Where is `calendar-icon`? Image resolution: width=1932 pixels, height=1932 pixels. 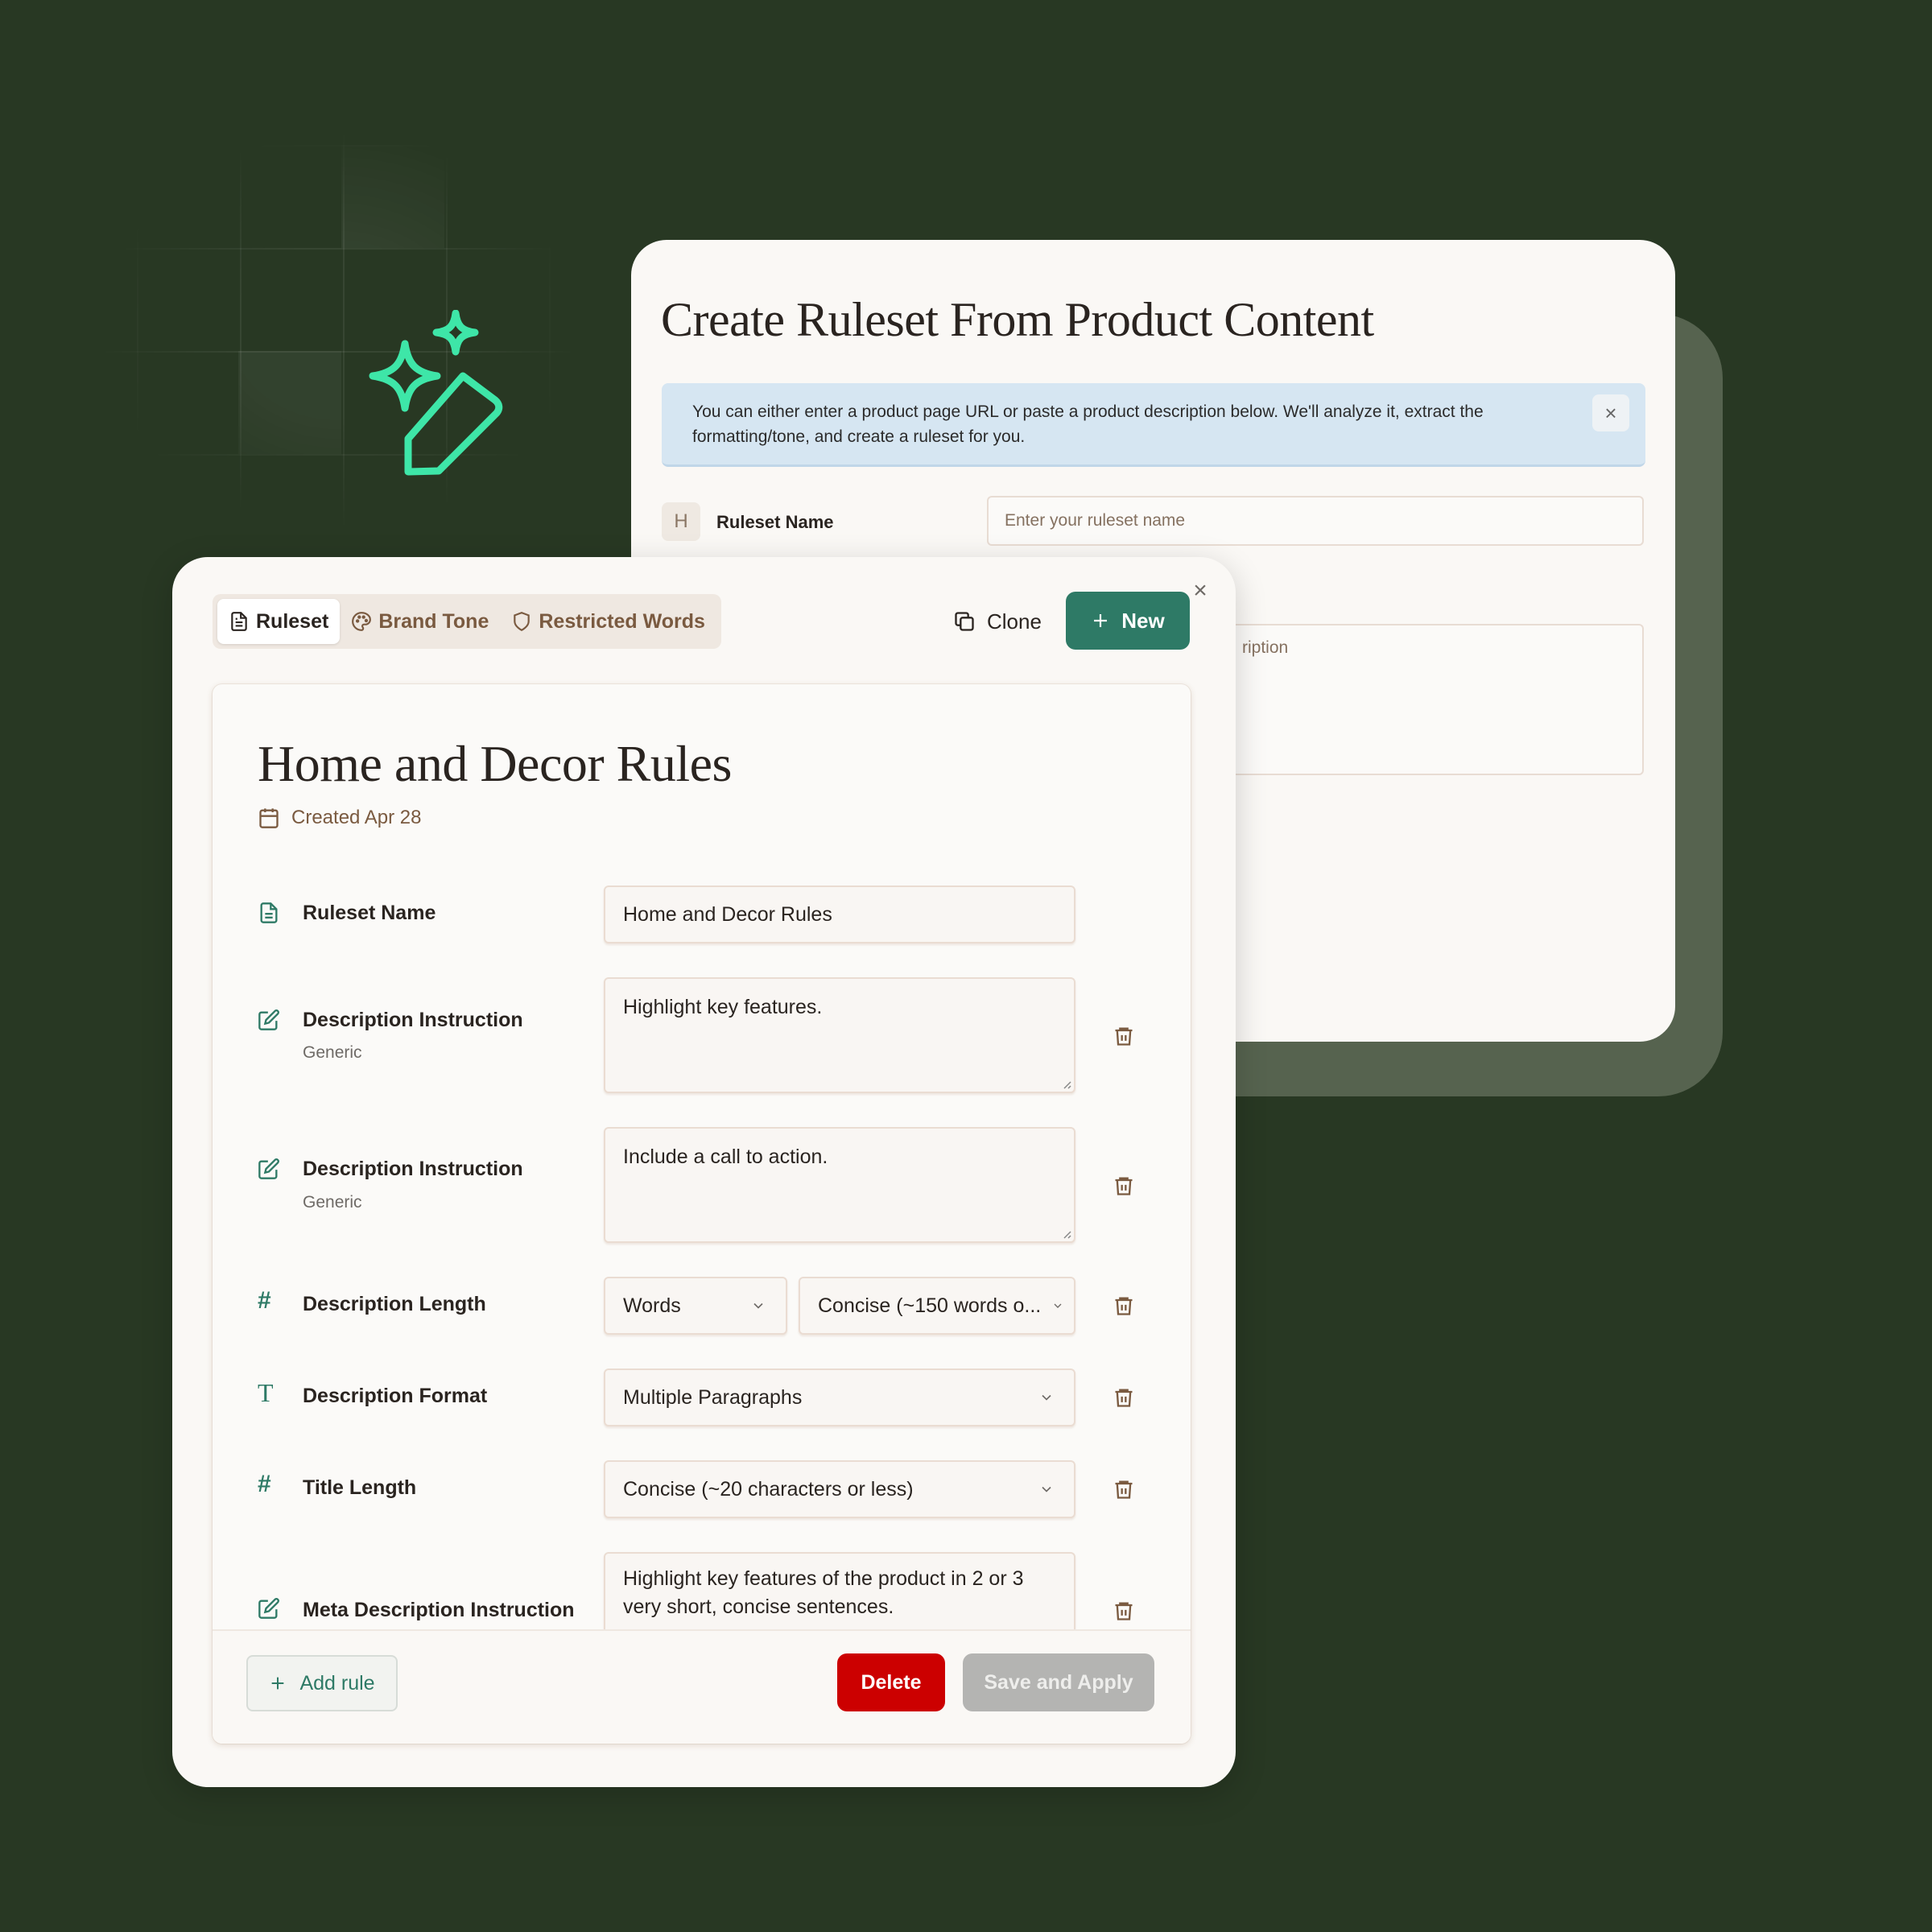
calendar-icon is located at coordinates (269, 818).